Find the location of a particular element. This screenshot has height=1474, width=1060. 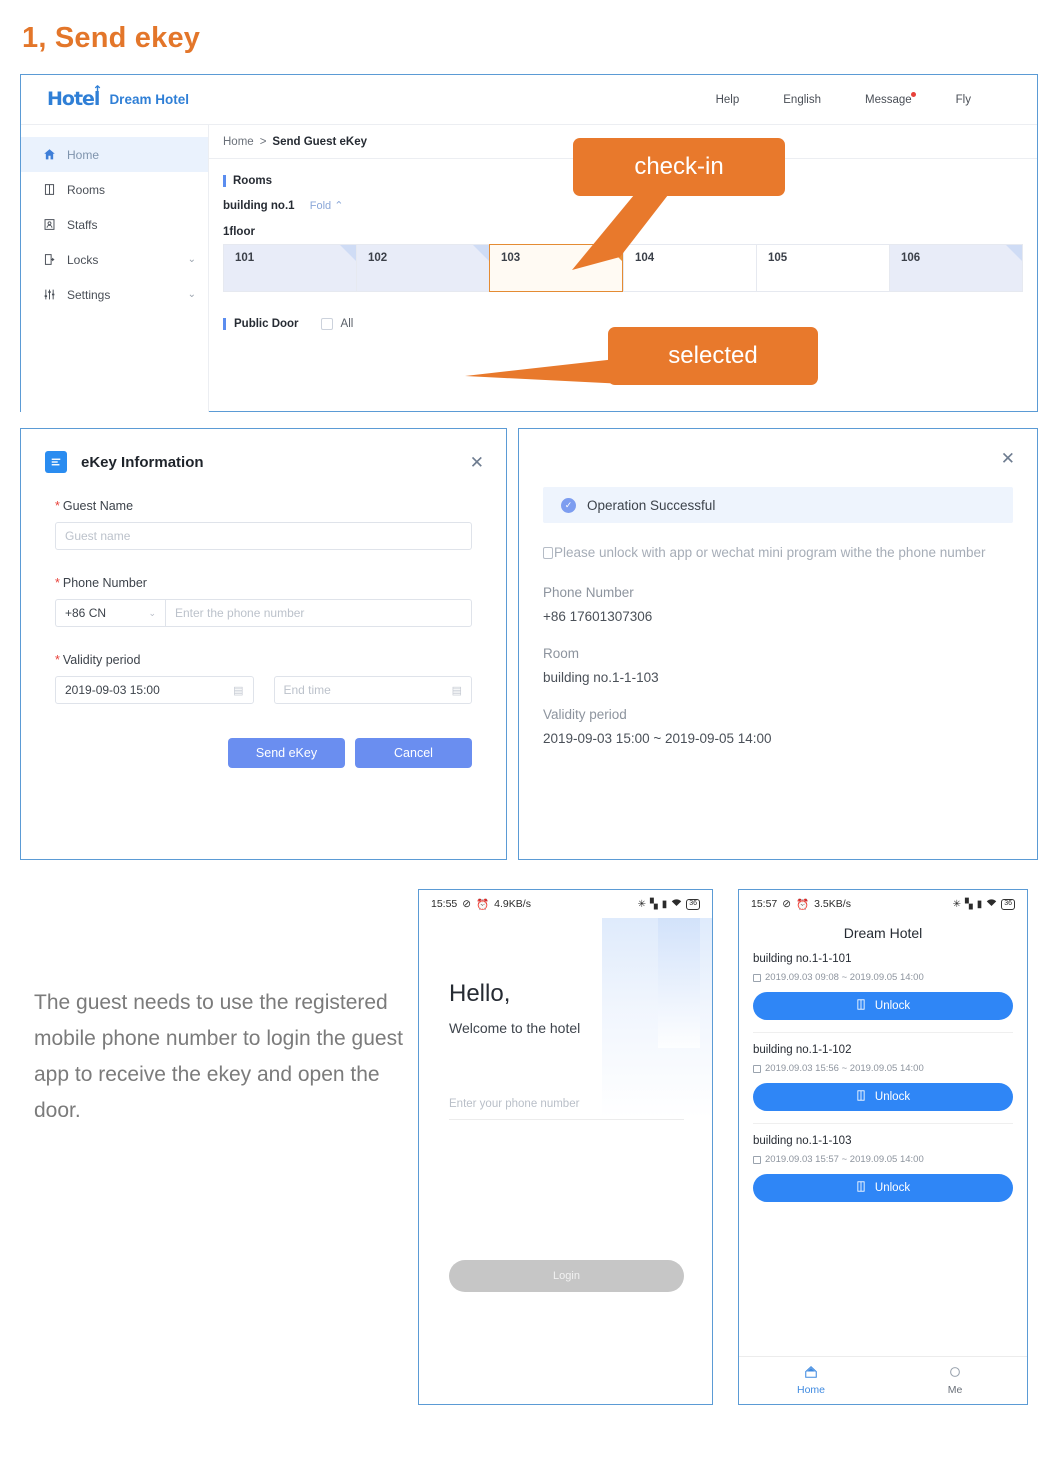

greeting-subtitle: Welcome to the hotel is located at coordinates (515, 1028).